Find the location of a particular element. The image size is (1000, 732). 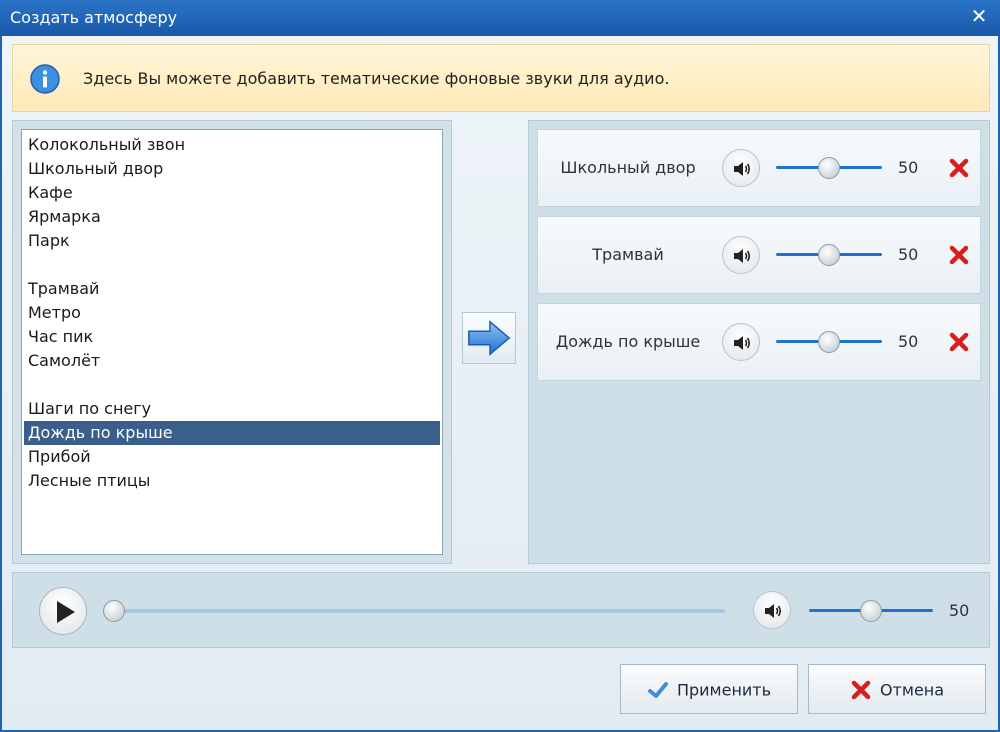

master-volume-slider is located at coordinates (871, 611).